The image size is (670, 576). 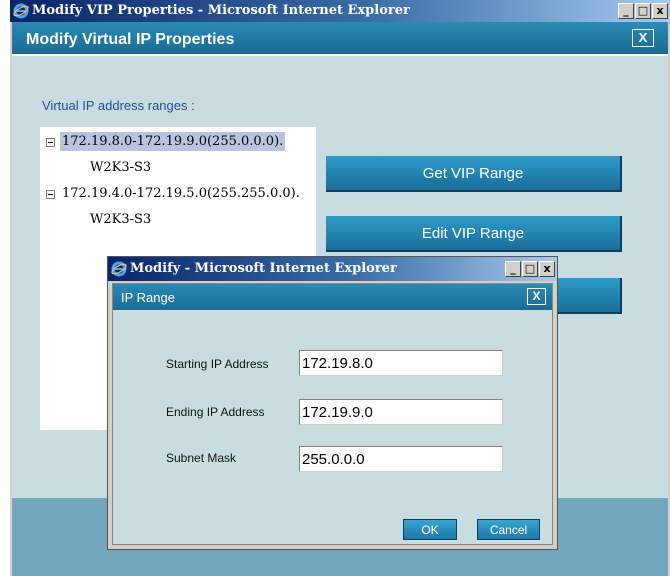 What do you see at coordinates (430, 529) in the screenshot?
I see `ok-button: OK` at bounding box center [430, 529].